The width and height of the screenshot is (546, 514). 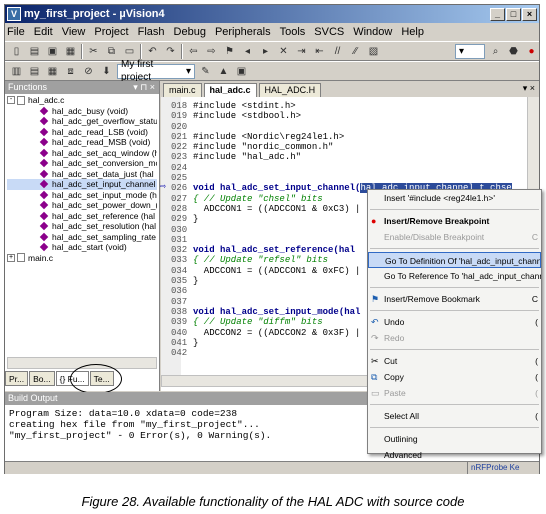 I want to click on stop-build-icon: ⊘, so click(x=88, y=71).